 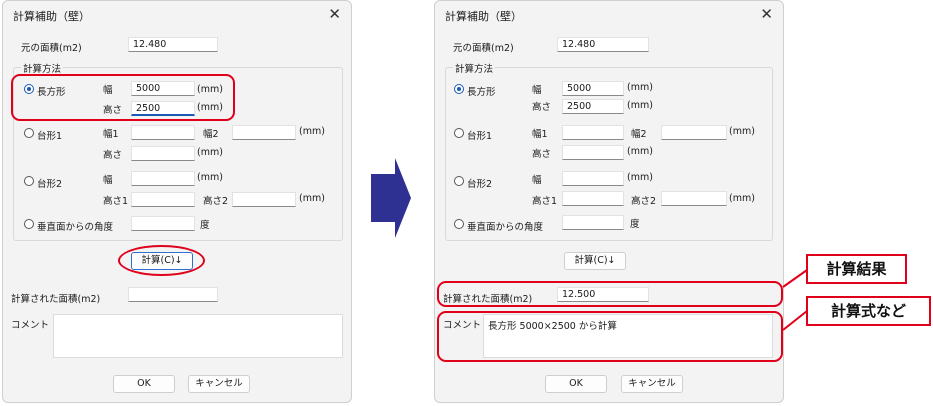 What do you see at coordinates (795, 300) in the screenshot?
I see `callout-connectors` at bounding box center [795, 300].